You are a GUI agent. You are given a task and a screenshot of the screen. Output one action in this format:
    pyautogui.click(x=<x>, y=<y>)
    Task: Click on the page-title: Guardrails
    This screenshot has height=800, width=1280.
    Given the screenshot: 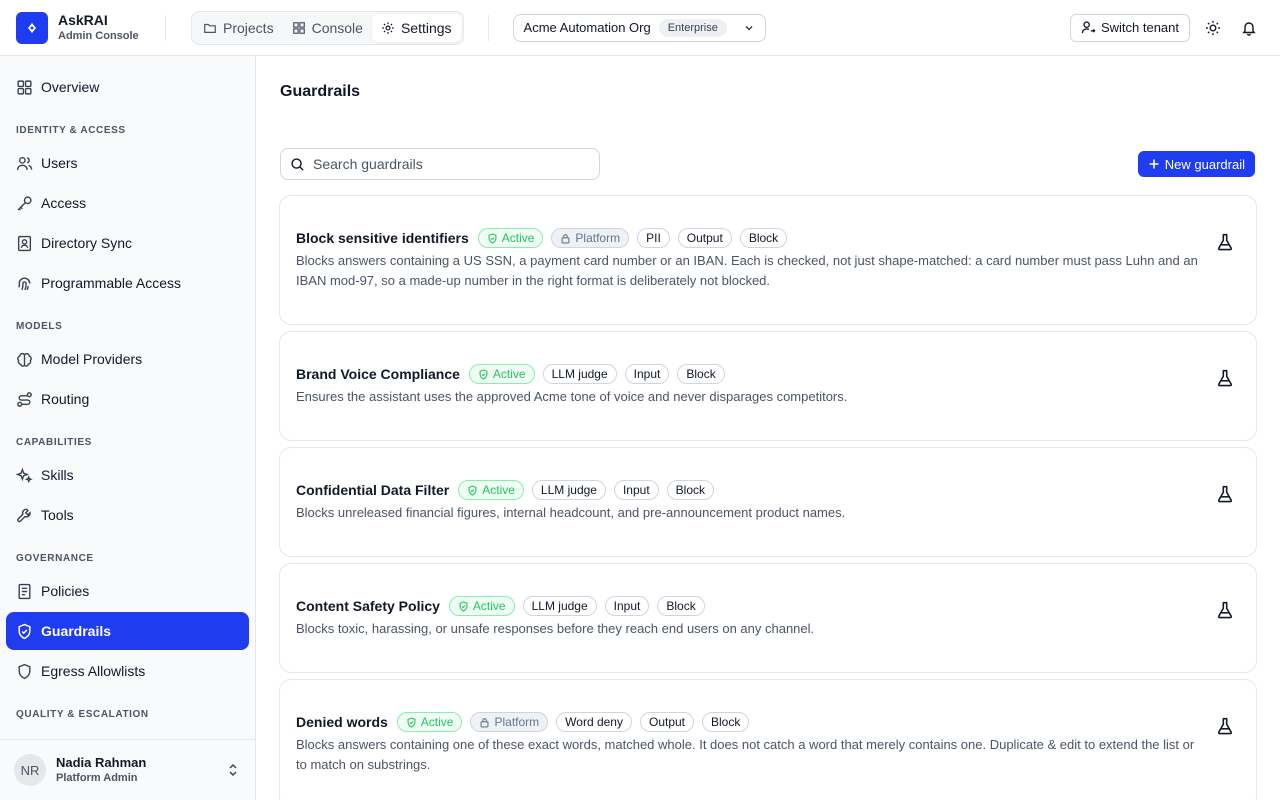 What is the action you would take?
    pyautogui.click(x=320, y=91)
    